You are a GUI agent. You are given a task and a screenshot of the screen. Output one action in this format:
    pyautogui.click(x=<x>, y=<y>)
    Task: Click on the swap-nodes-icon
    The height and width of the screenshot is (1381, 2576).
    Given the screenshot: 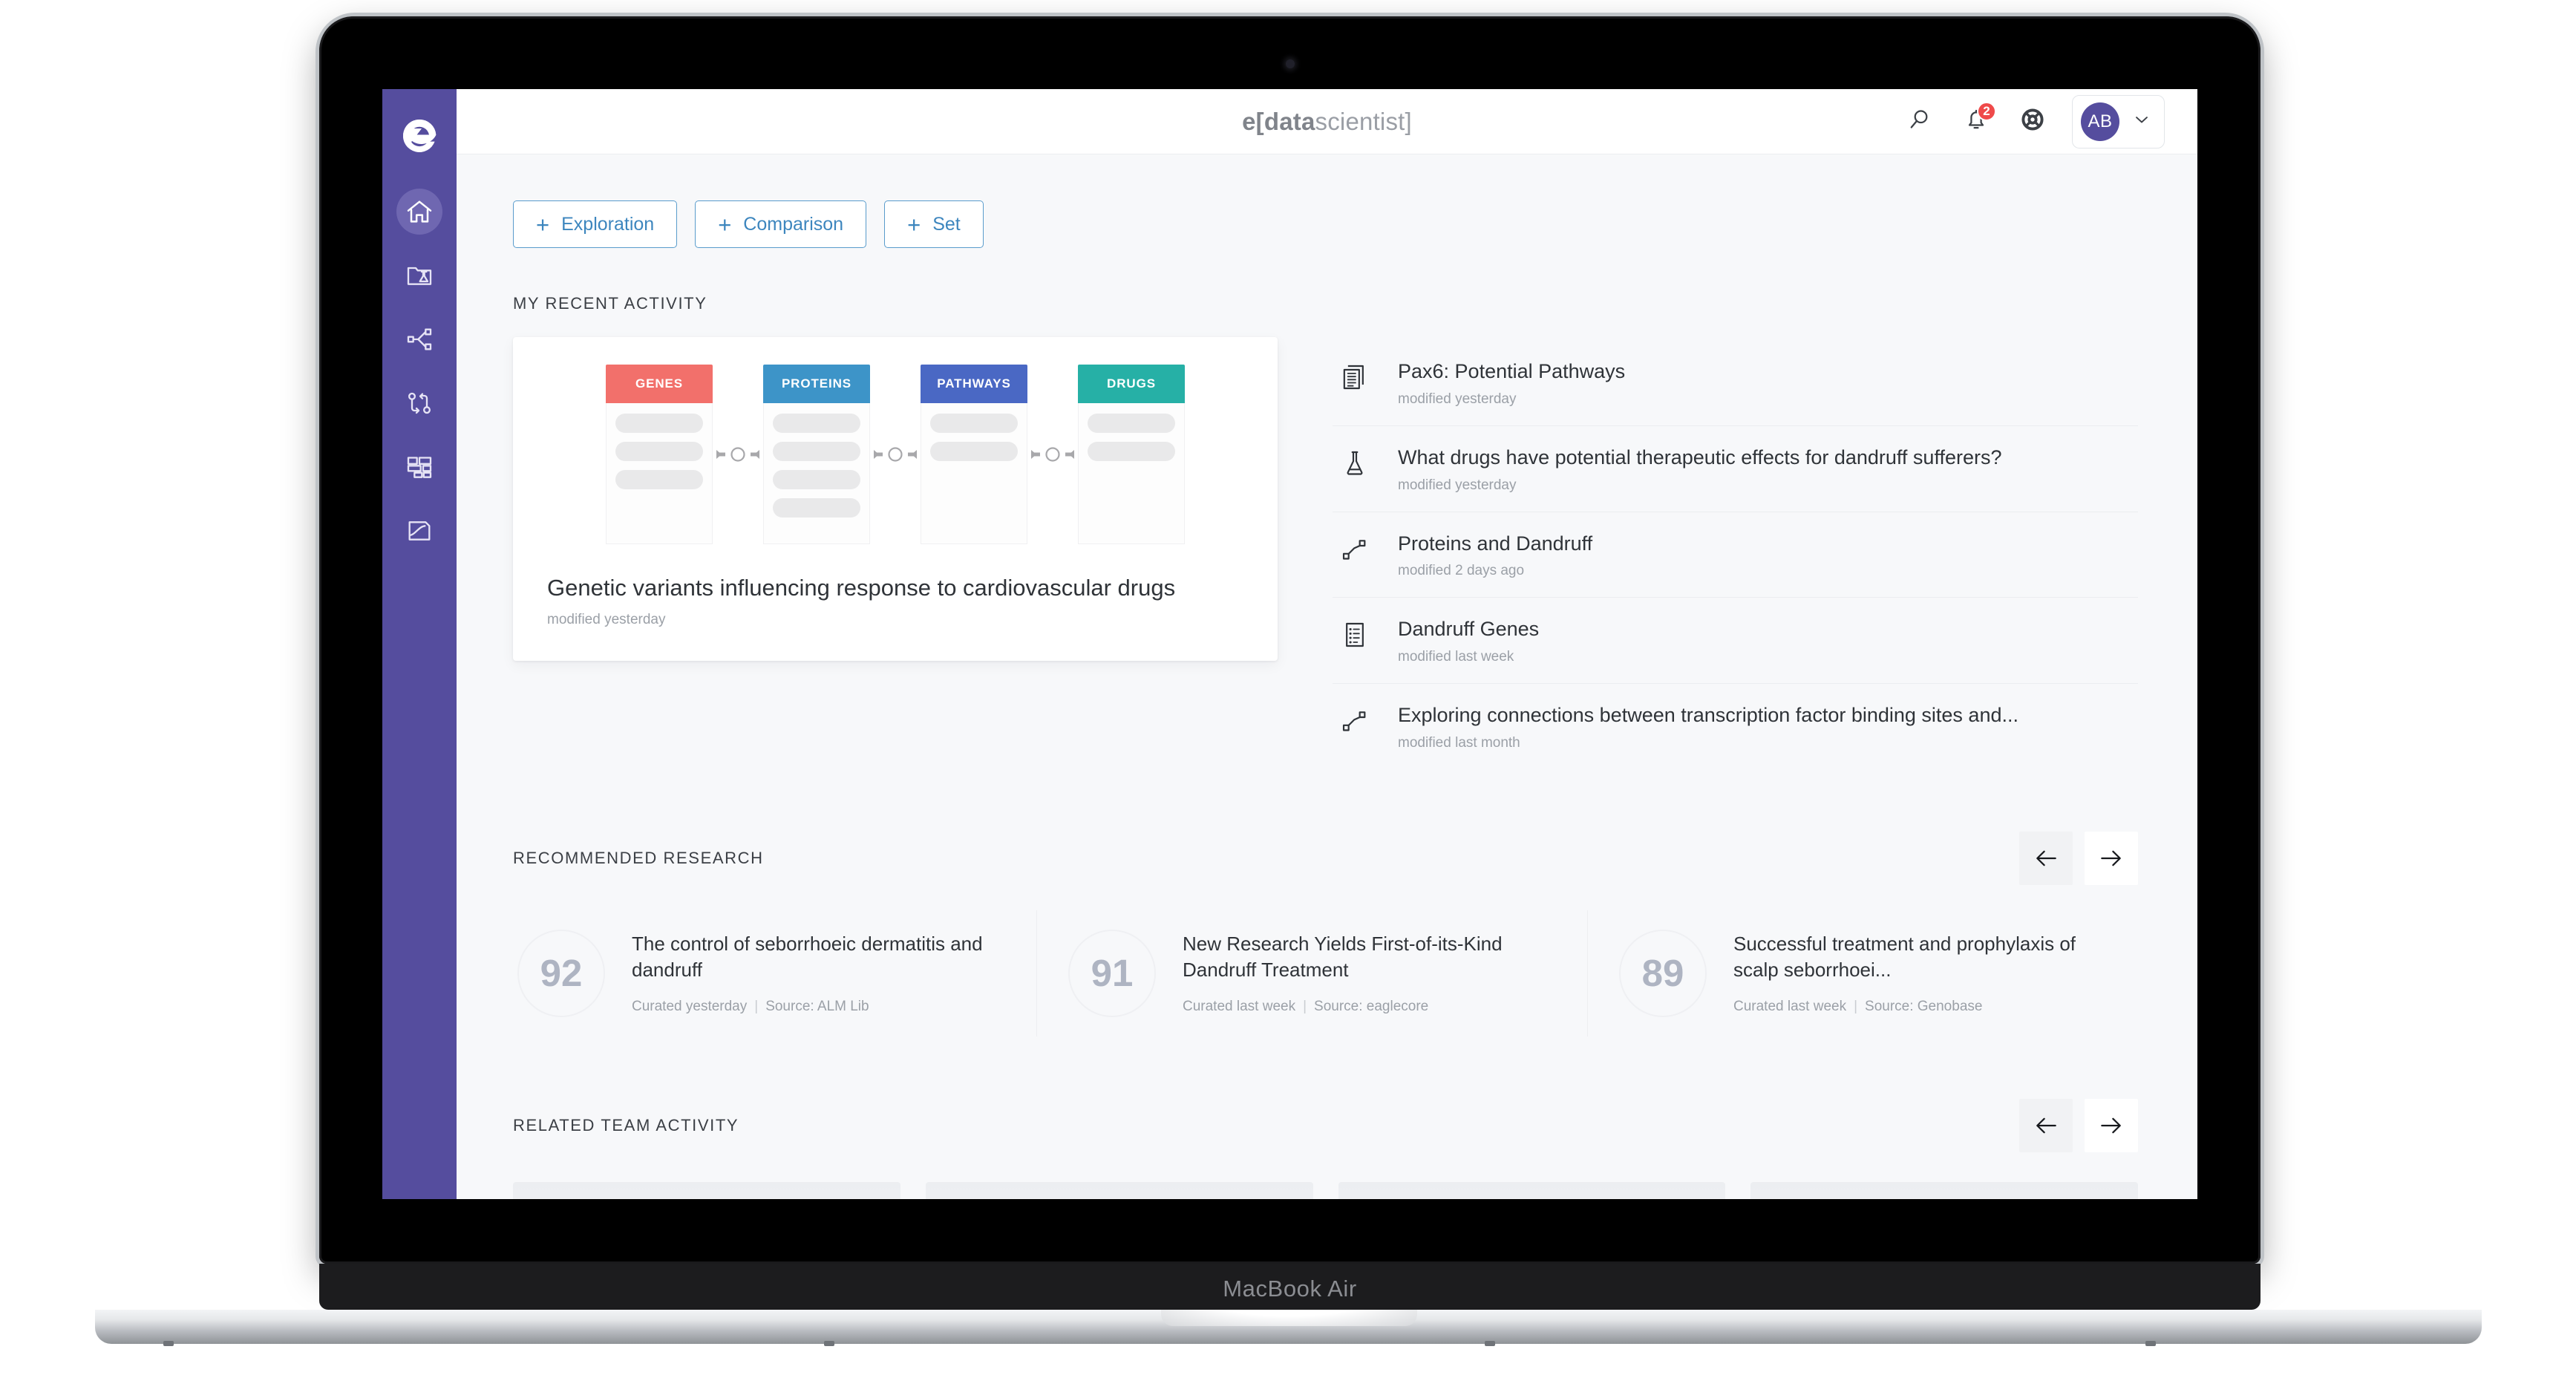 What is the action you would take?
    pyautogui.click(x=419, y=403)
    